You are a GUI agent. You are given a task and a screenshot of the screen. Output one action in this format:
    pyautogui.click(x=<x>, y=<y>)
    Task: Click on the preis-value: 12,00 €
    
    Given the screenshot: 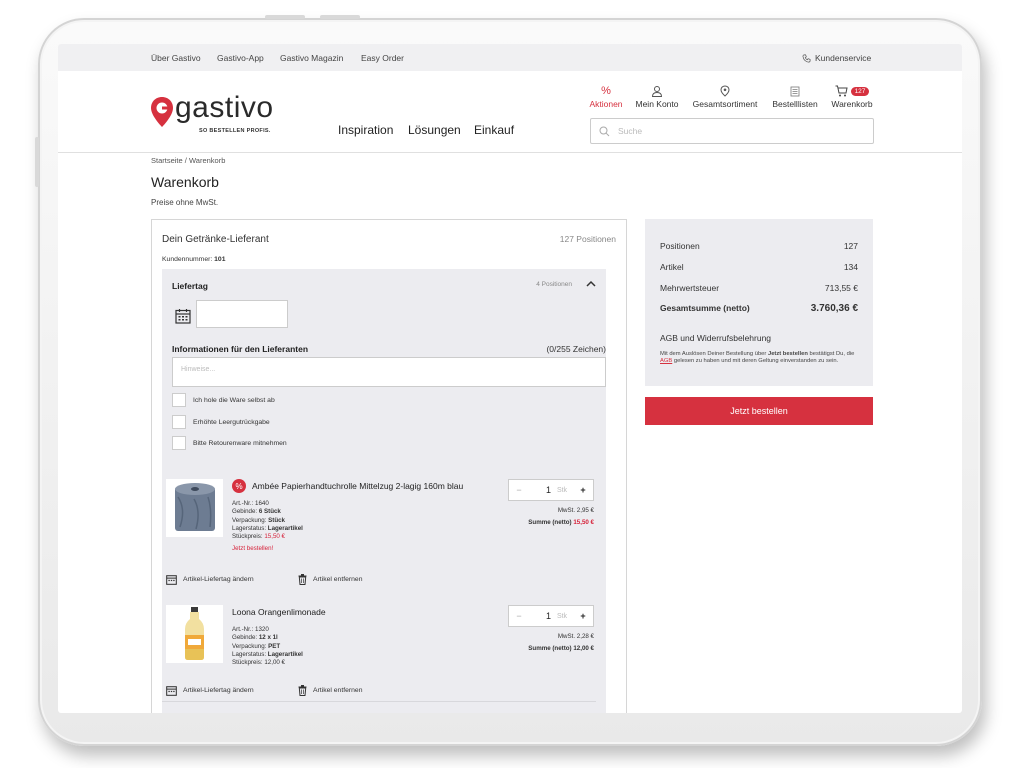 What is the action you would take?
    pyautogui.click(x=274, y=663)
    